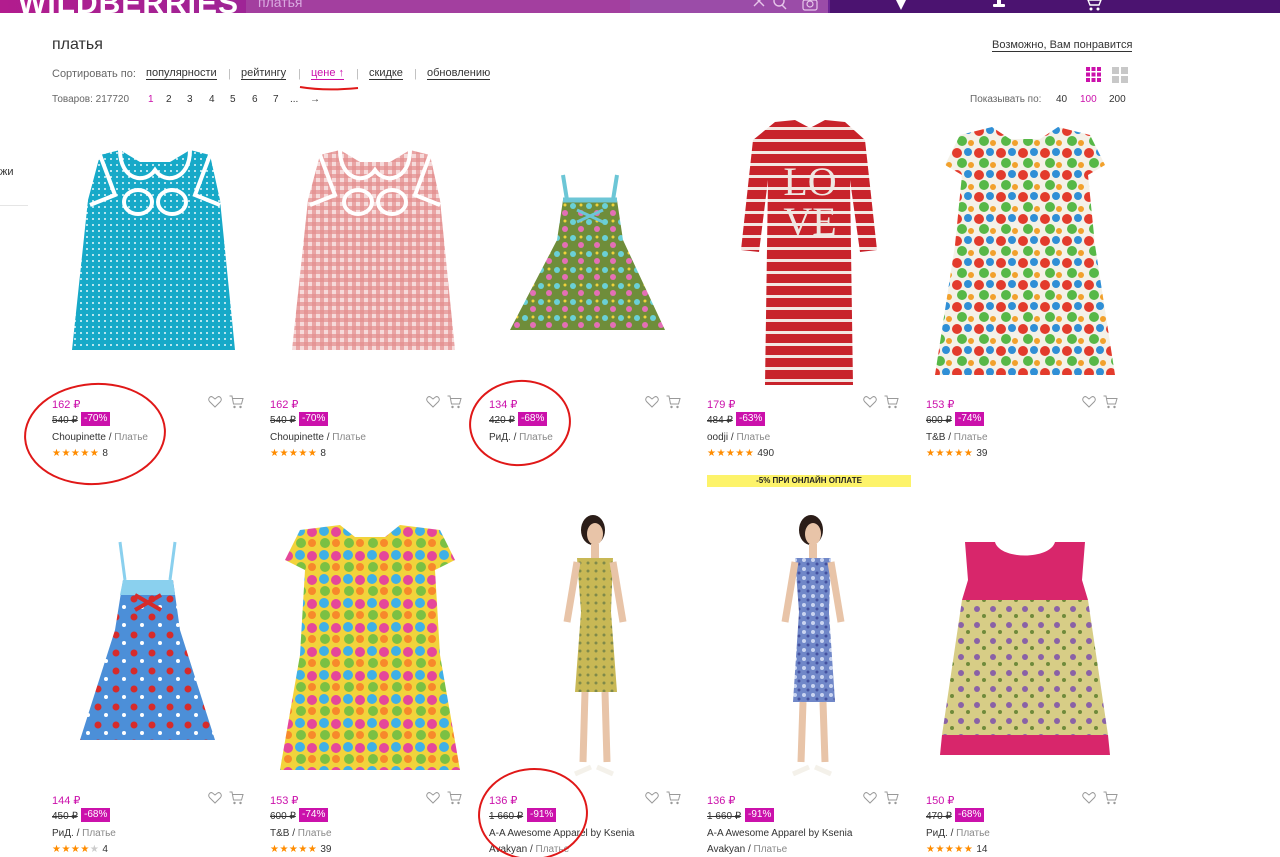 The width and height of the screenshot is (1280, 857). What do you see at coordinates (970, 815) in the screenshot?
I see `discount-badge: -68%` at bounding box center [970, 815].